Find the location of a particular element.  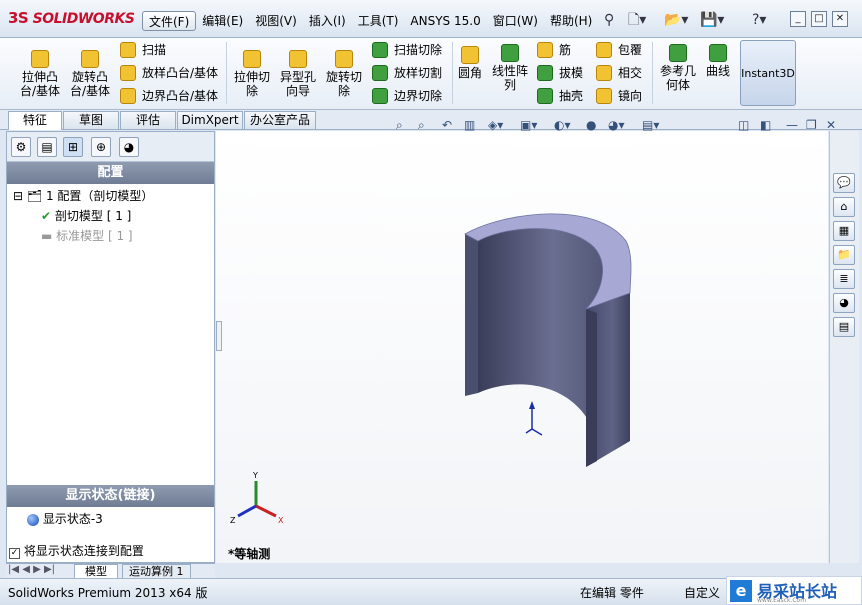

view-orientation-icon: ▣▾ is located at coordinates (528, 126).